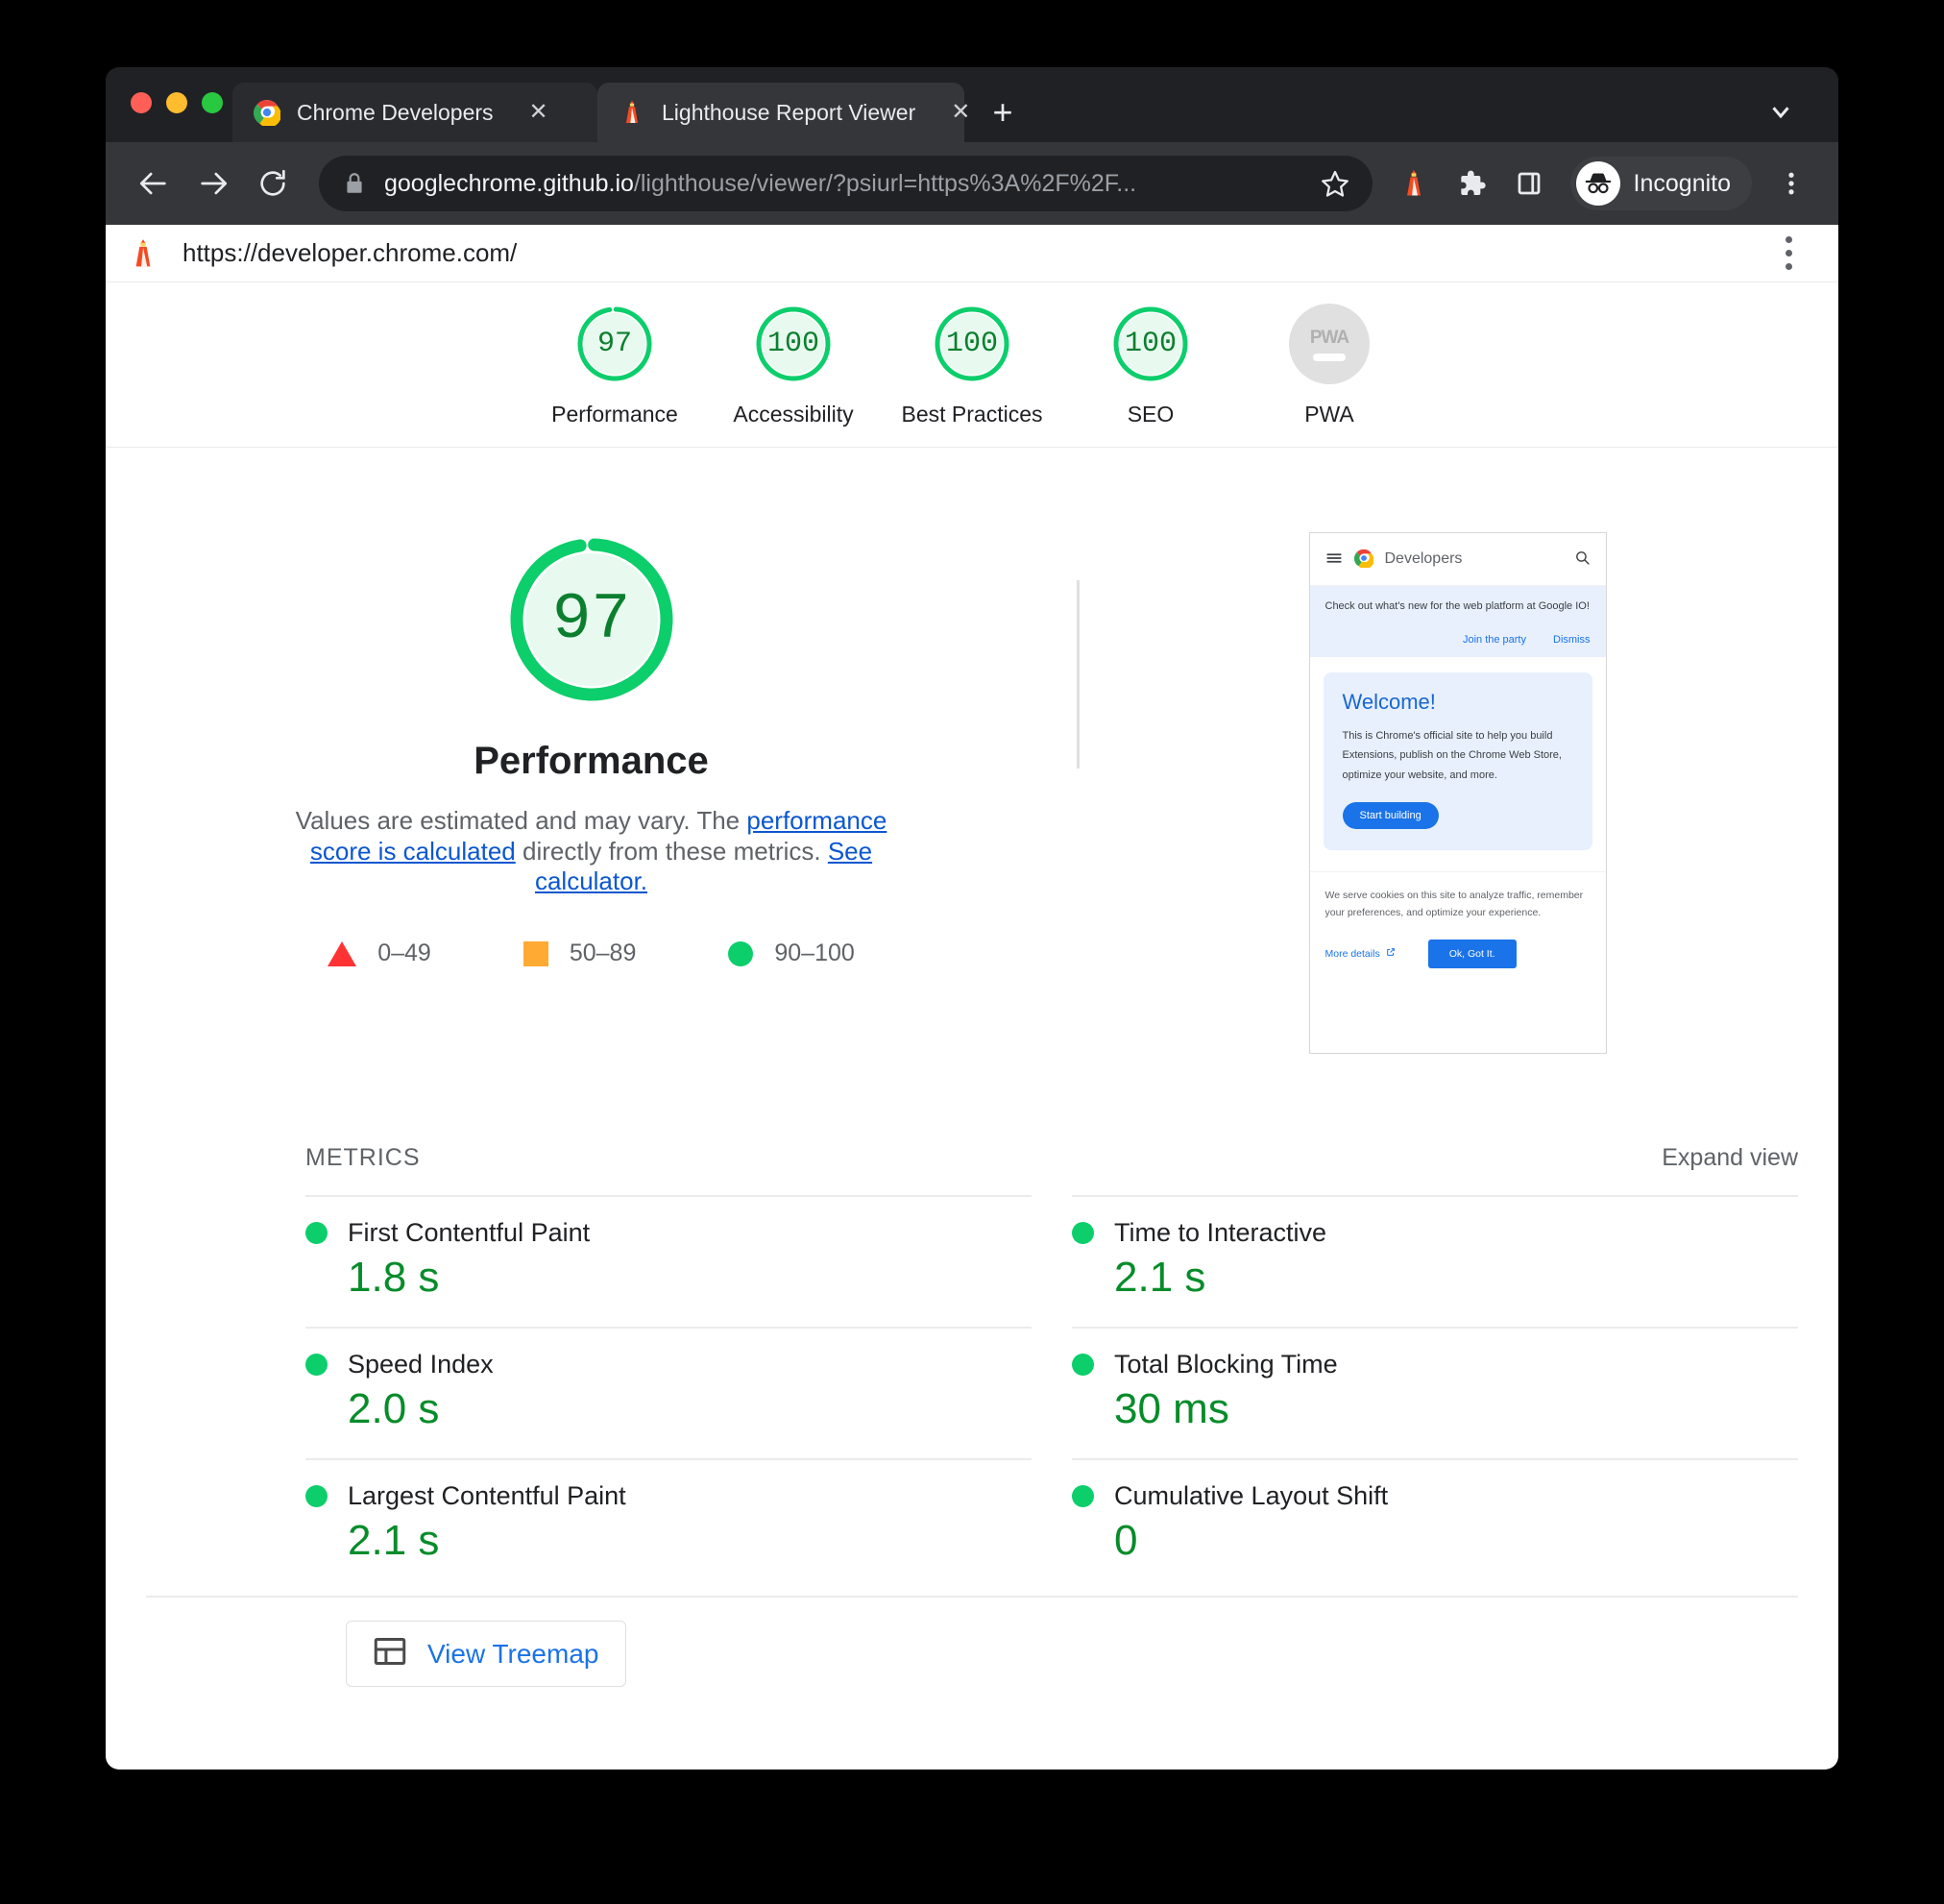 This screenshot has height=1904, width=1944. Describe the element at coordinates (1220, 1232) in the screenshot. I see `metric-name: Time to Interactive` at that location.